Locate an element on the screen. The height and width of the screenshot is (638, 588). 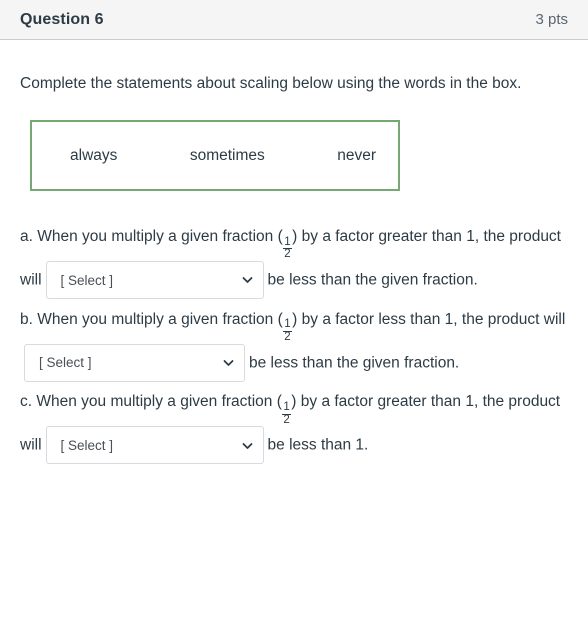
word-bank-box: always sometimes never is located at coordinates (215, 155).